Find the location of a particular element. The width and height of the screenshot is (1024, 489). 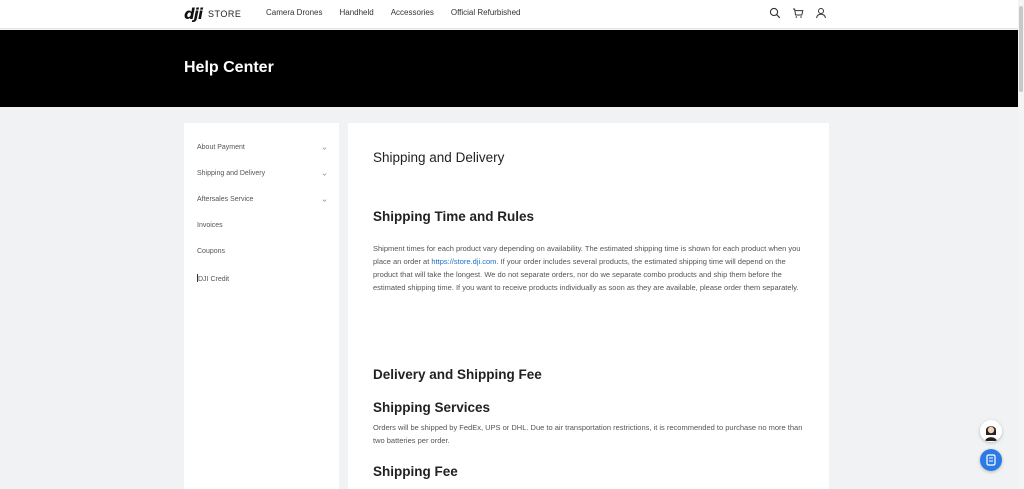

sidebar-item-label: DJI Credit is located at coordinates (214, 279).